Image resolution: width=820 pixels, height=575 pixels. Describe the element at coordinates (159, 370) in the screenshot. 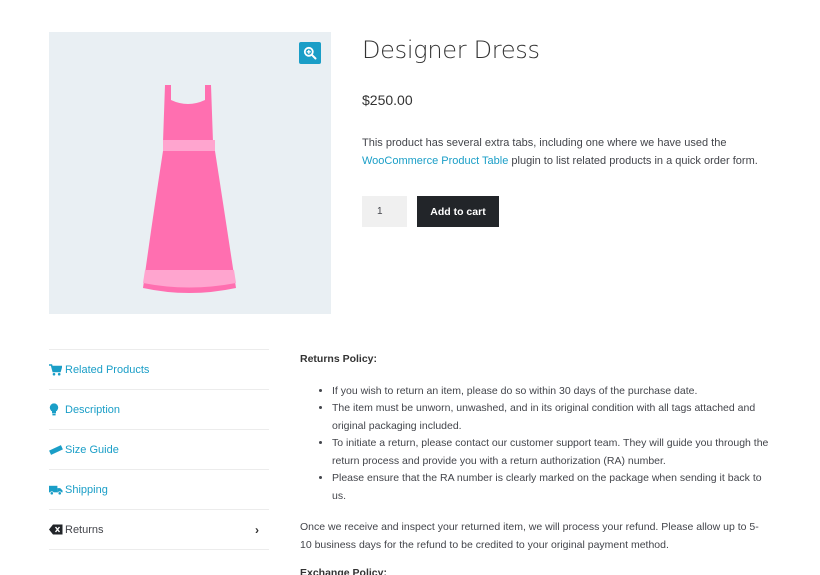

I see `tab-related-products: Related Products` at that location.